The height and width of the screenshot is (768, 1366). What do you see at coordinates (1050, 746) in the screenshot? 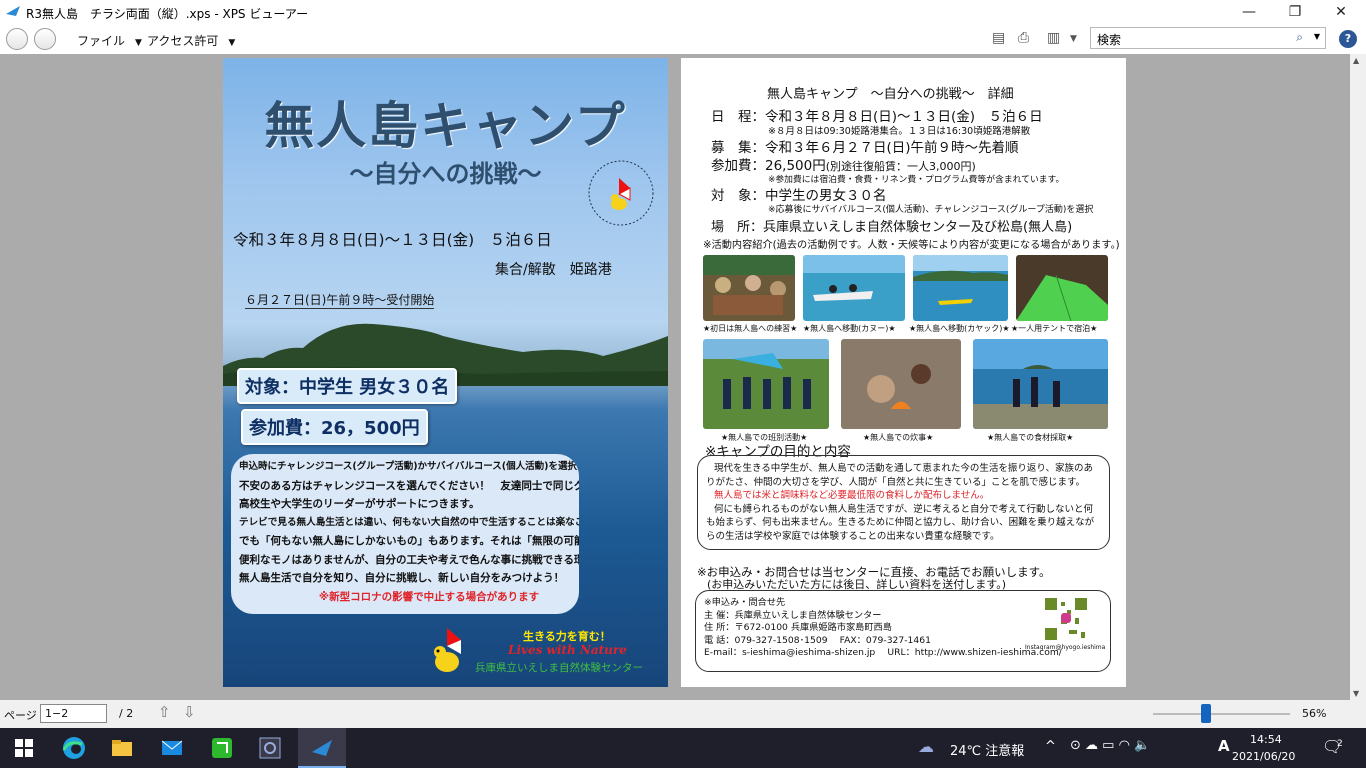
I see `chevron-up-icon: ^` at bounding box center [1050, 746].